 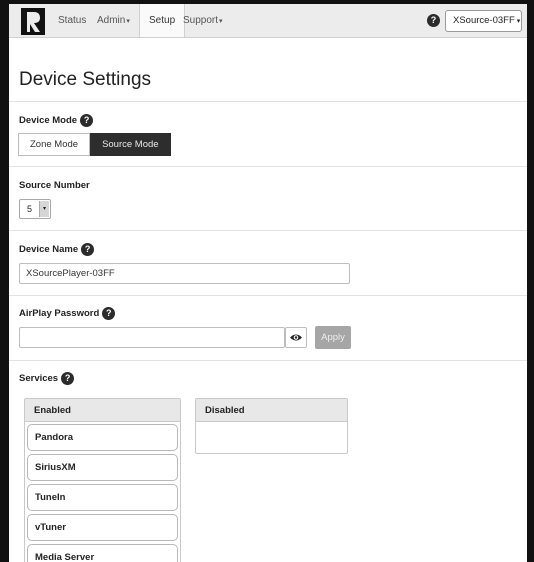 I want to click on disabled-services-panel: Disabled, so click(x=271, y=426).